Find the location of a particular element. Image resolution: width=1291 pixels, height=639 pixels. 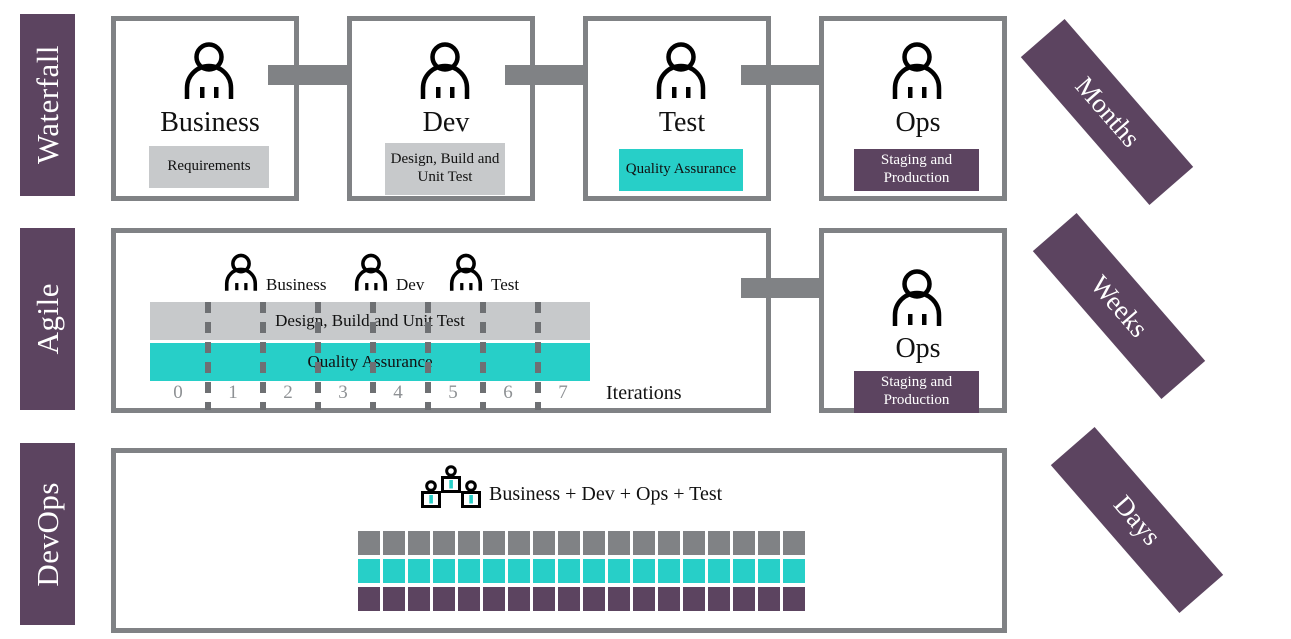

iteration-number: 7 is located at coordinates (563, 392).